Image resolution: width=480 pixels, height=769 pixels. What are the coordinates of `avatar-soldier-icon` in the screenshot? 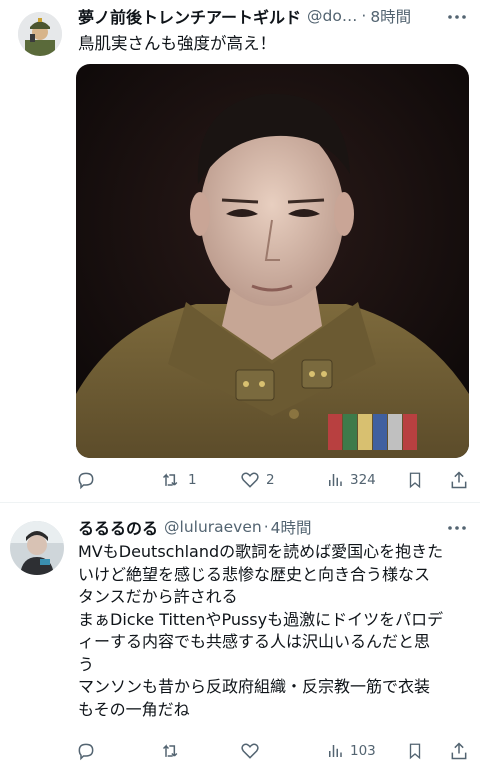 It's located at (40, 34).